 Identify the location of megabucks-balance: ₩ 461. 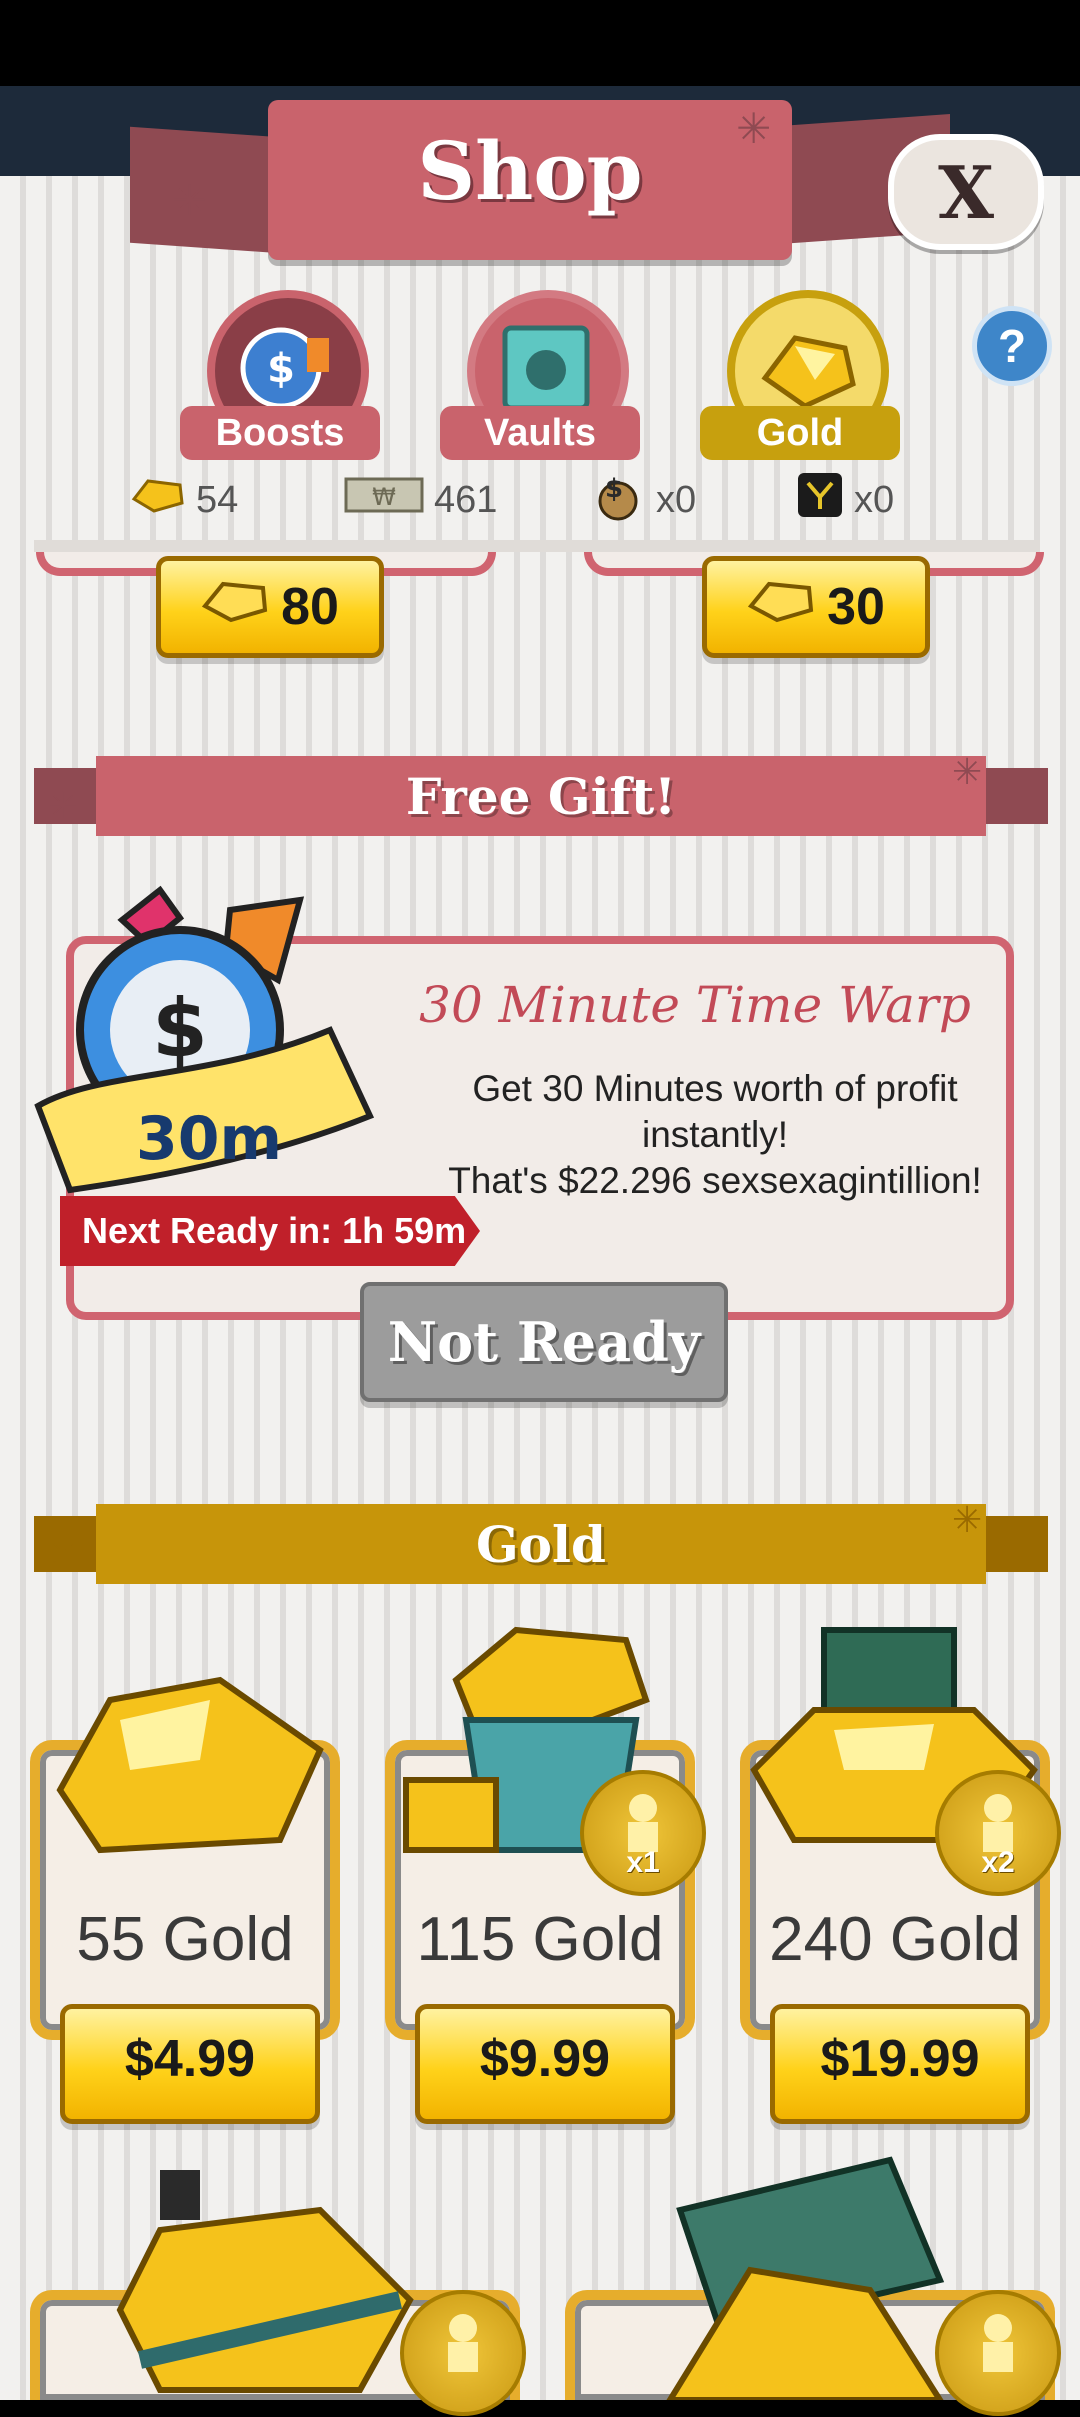
(420, 500).